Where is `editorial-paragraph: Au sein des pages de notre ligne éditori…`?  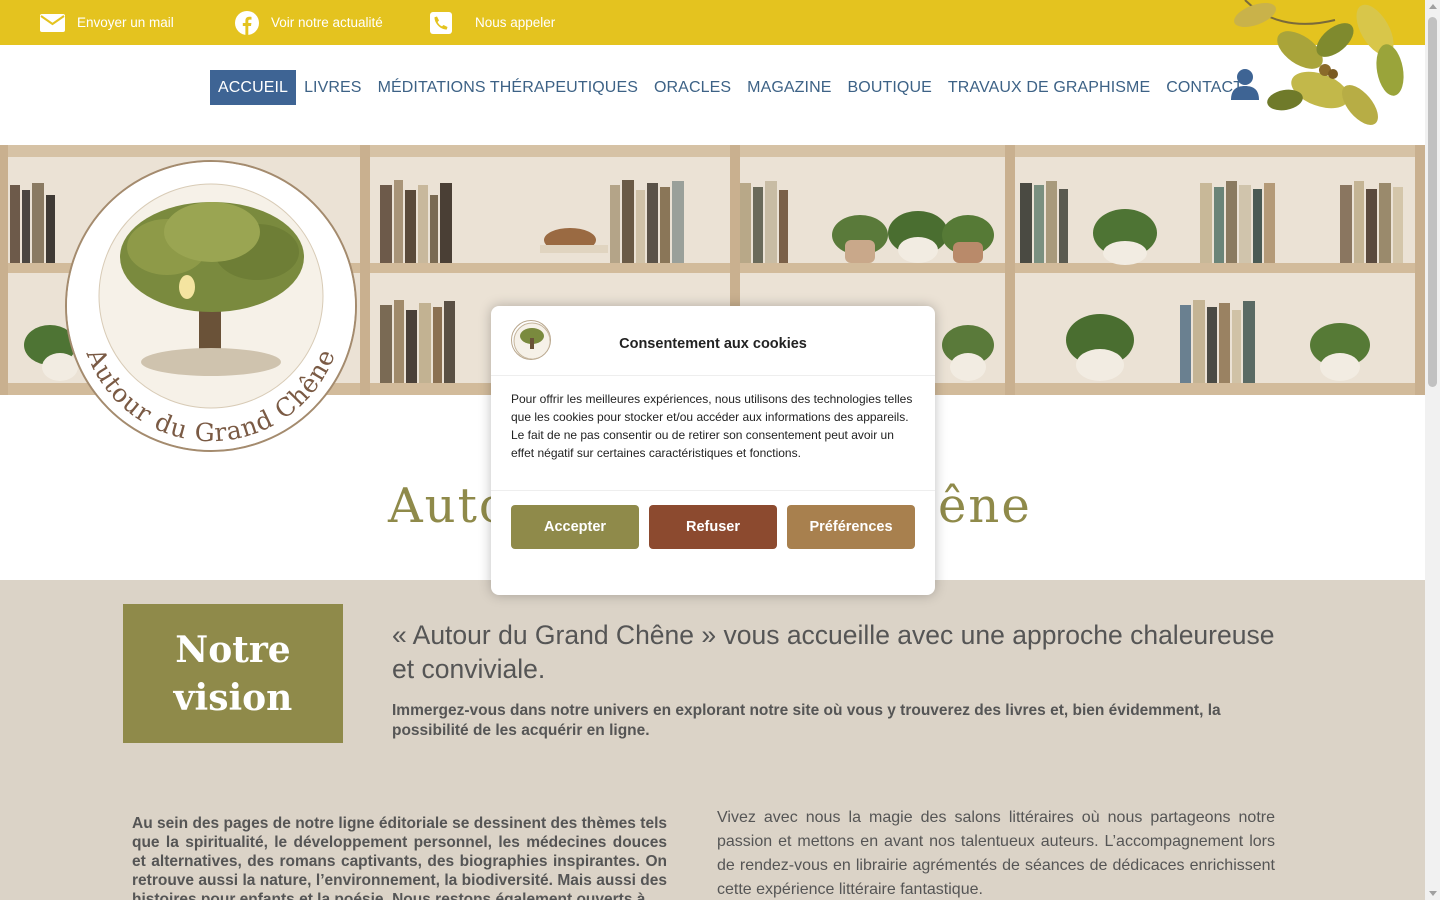
editorial-paragraph: Au sein des pages de notre ligne éditori… is located at coordinates (399, 857).